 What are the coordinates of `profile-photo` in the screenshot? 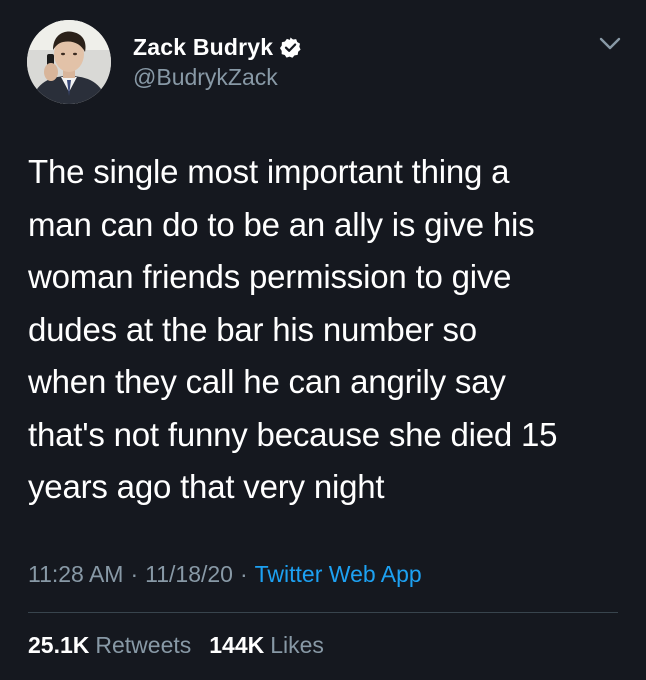 It's located at (69, 62).